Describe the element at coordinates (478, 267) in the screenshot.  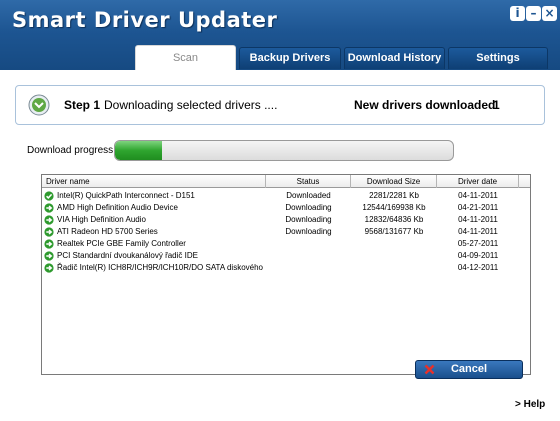
I see `driver-date-cell: 04-12-2011` at that location.